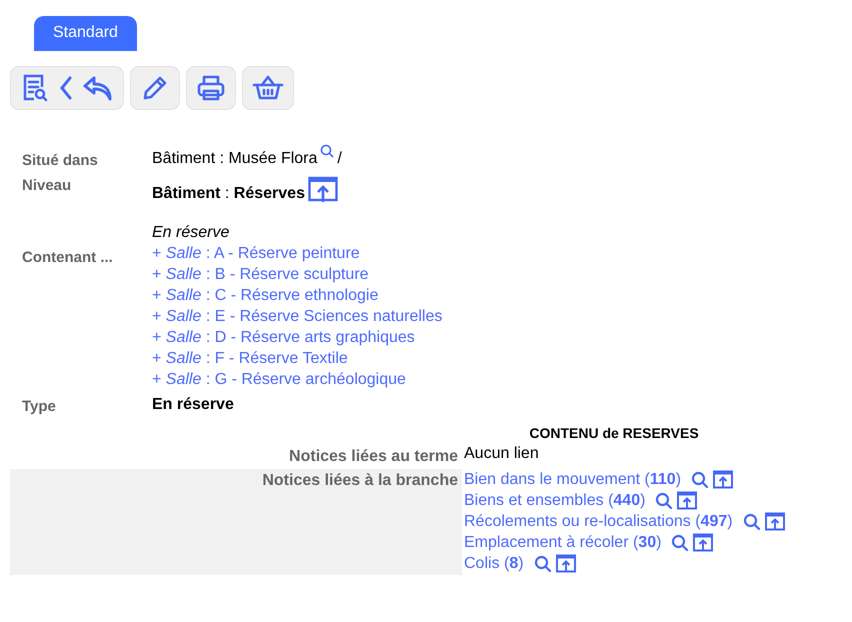  I want to click on tab: Standard, so click(85, 33).